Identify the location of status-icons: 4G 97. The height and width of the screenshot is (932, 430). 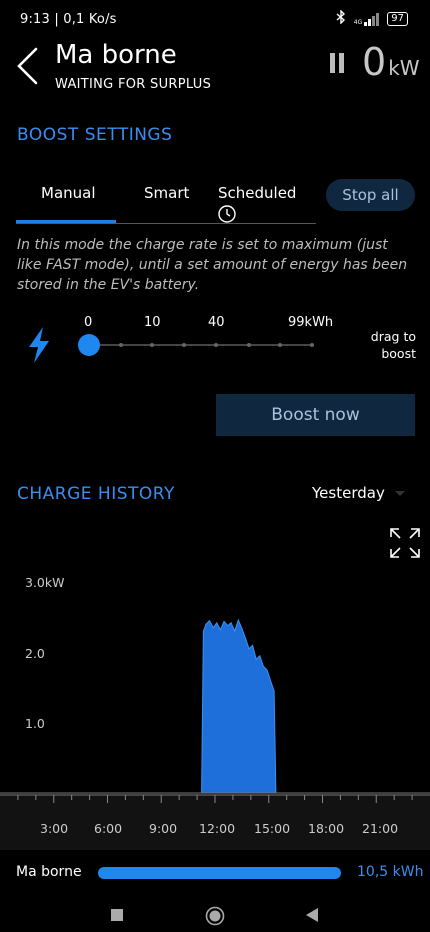
(372, 18).